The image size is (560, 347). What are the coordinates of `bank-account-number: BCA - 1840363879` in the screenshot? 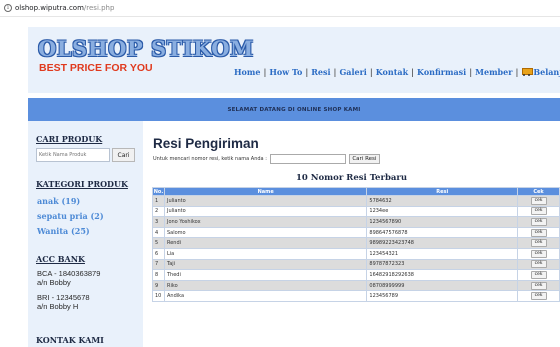 It's located at (69, 273).